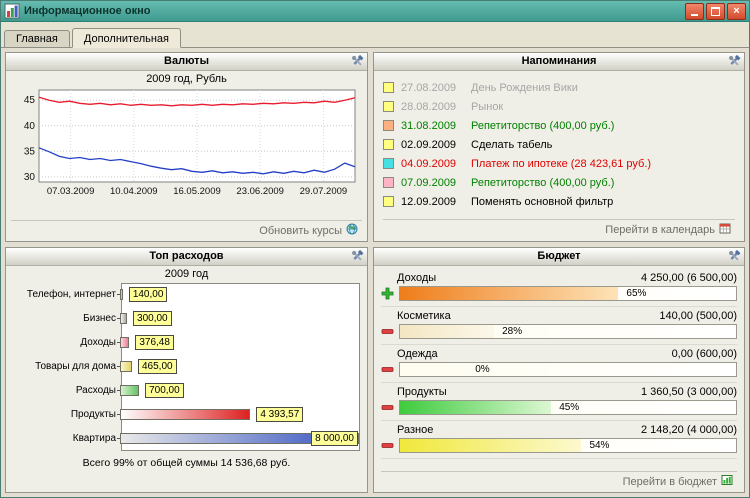  I want to click on budget-progress-bar: 0%, so click(568, 369).